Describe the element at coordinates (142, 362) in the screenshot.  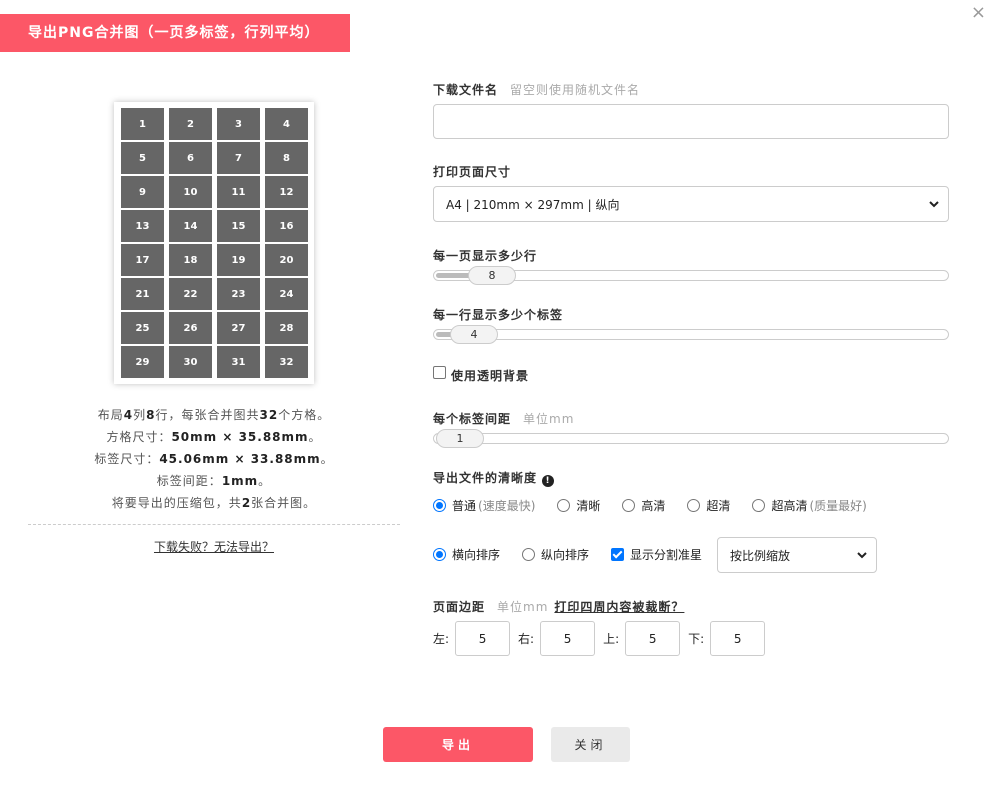
I see `preview-cell: 29` at that location.